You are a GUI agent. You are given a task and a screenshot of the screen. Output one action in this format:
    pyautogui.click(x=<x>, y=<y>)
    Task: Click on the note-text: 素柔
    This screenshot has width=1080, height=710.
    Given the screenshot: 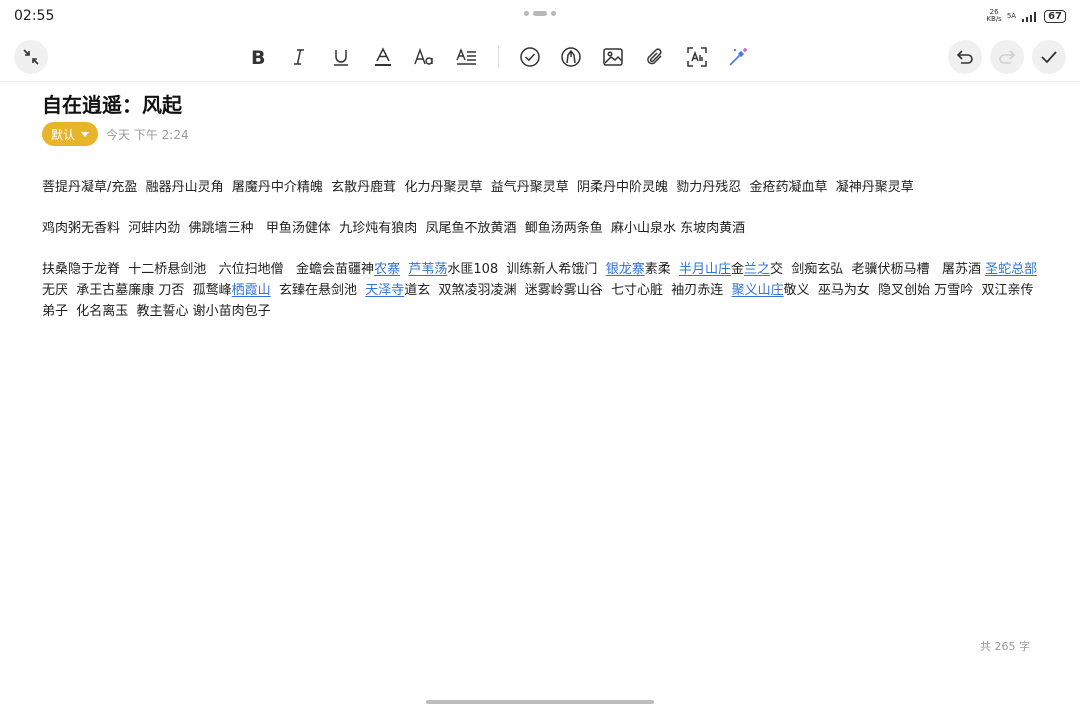 What is the action you would take?
    pyautogui.click(x=661, y=269)
    